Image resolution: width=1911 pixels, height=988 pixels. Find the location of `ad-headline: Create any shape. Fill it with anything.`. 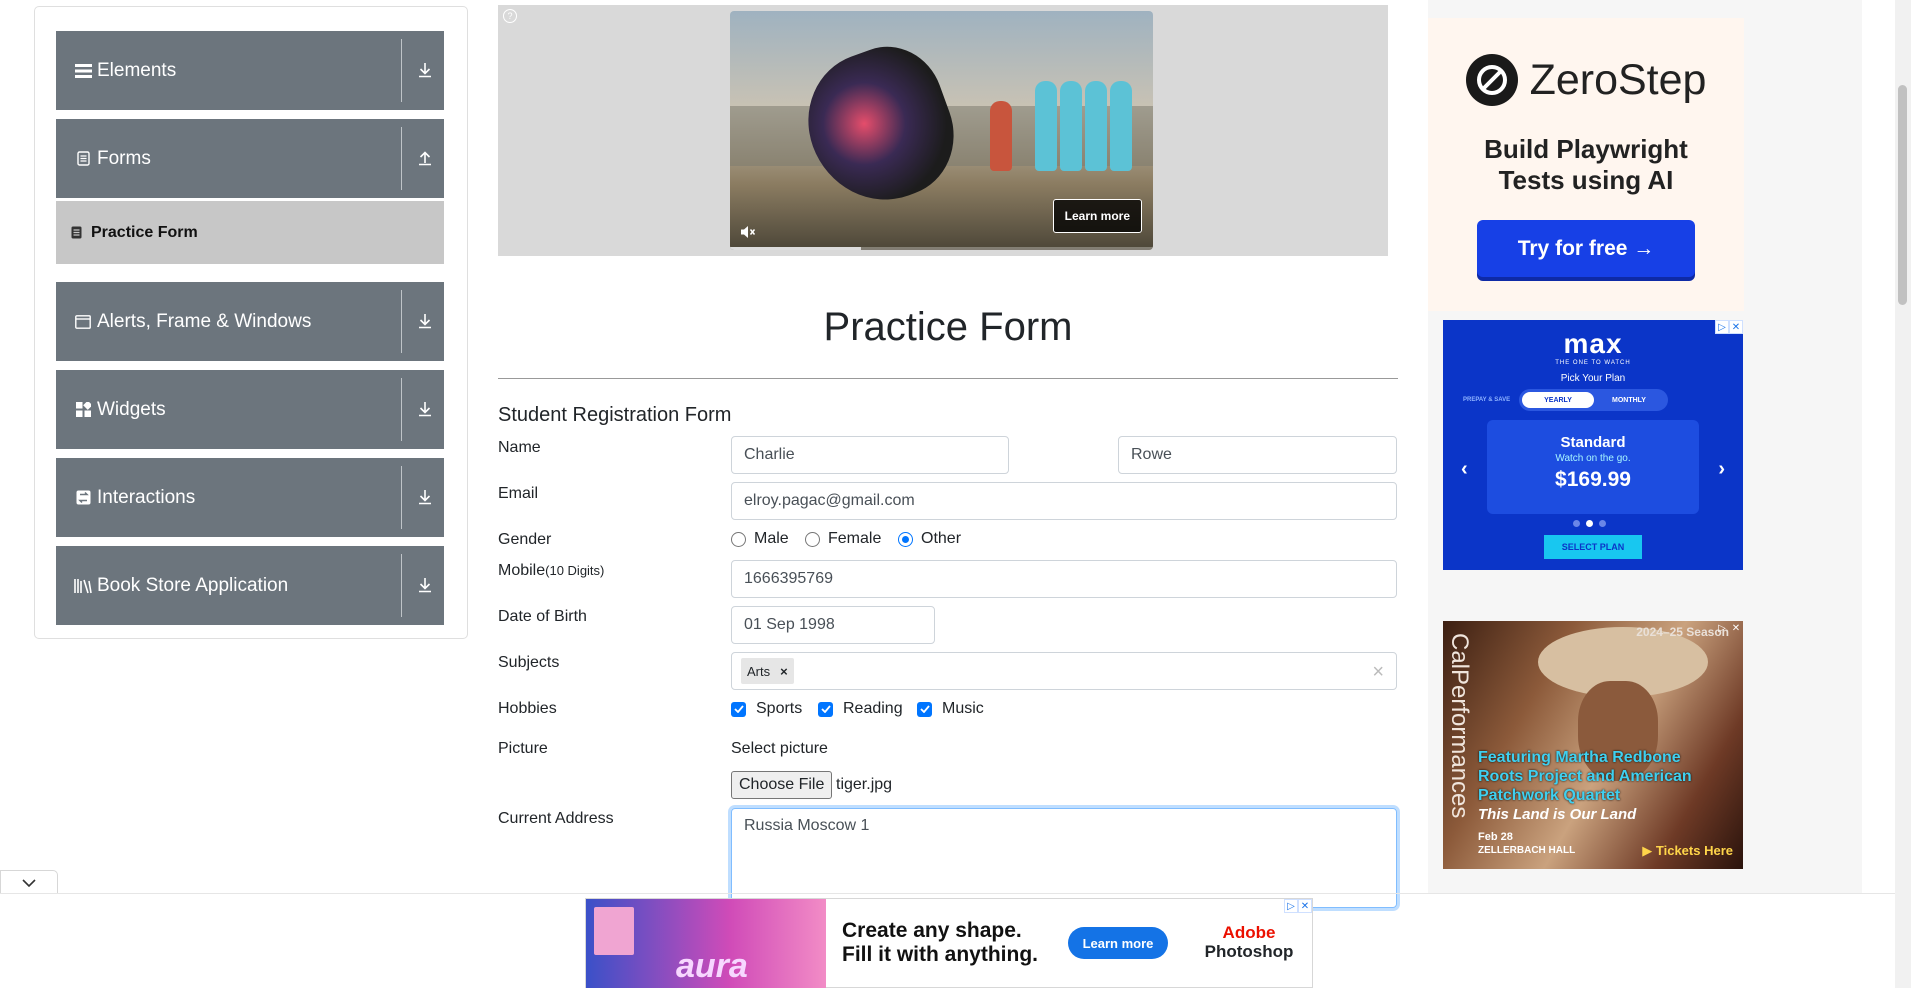

ad-headline: Create any shape. Fill it with anything. is located at coordinates (940, 943).